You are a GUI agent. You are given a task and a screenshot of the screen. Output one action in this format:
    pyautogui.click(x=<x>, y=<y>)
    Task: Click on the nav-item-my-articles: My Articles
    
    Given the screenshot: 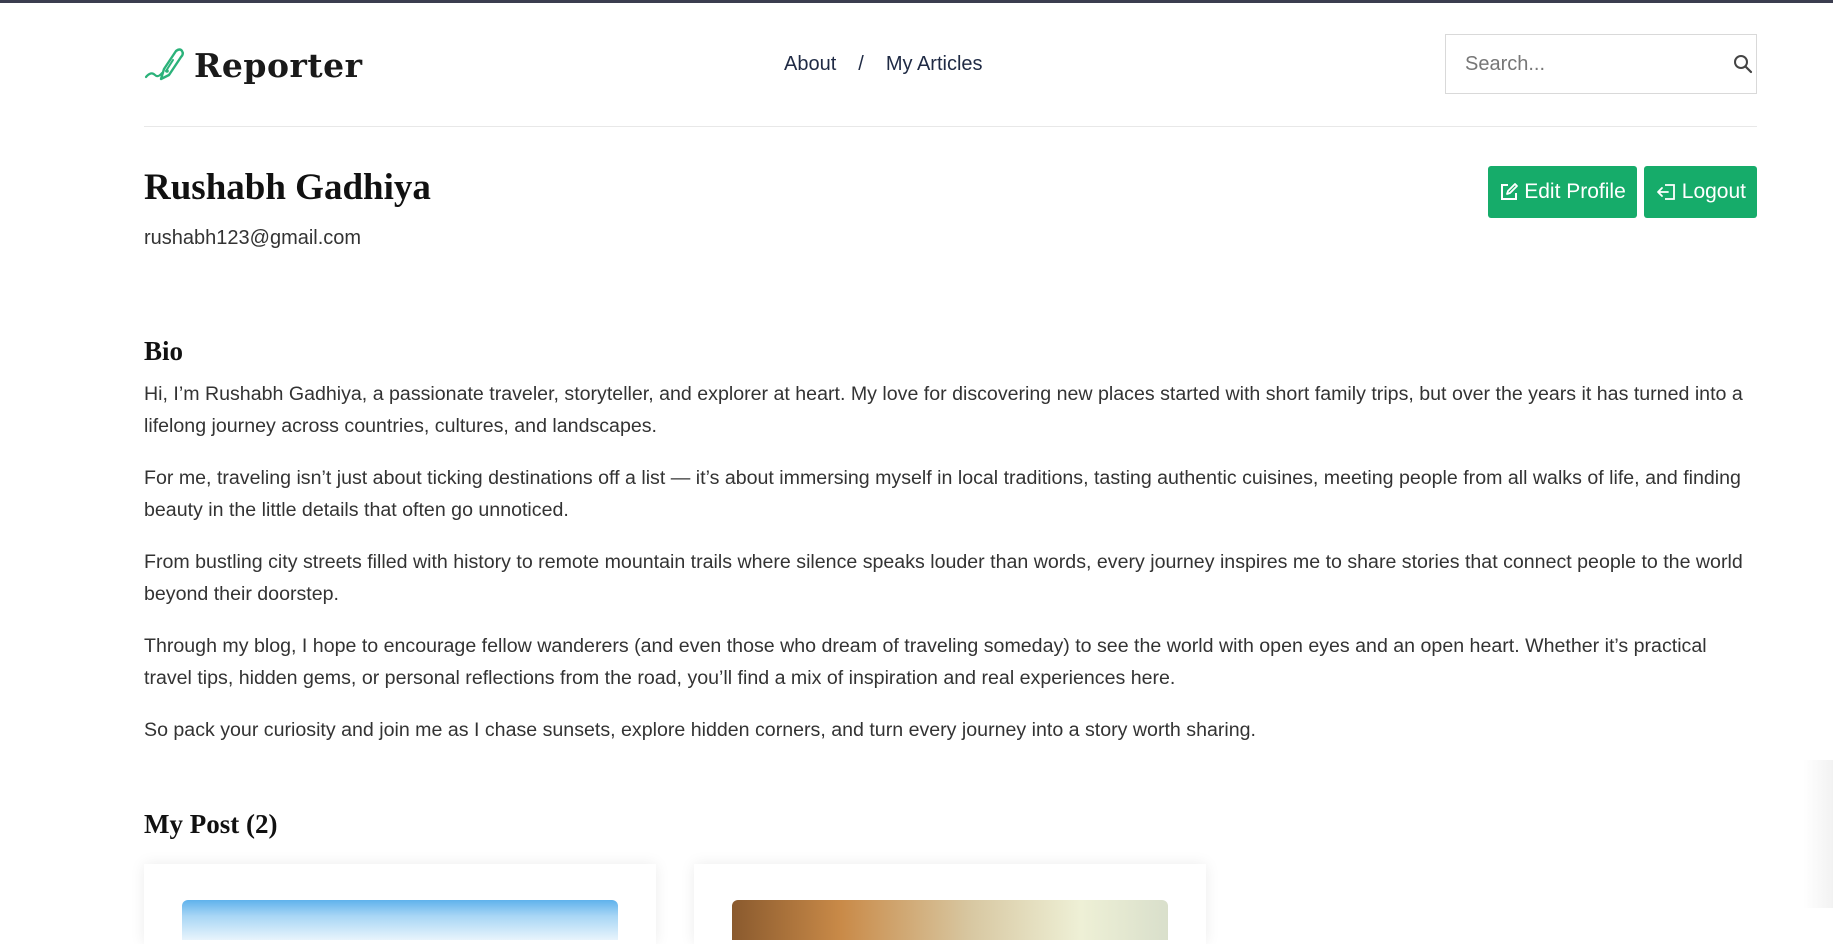 What is the action you would take?
    pyautogui.click(x=934, y=64)
    